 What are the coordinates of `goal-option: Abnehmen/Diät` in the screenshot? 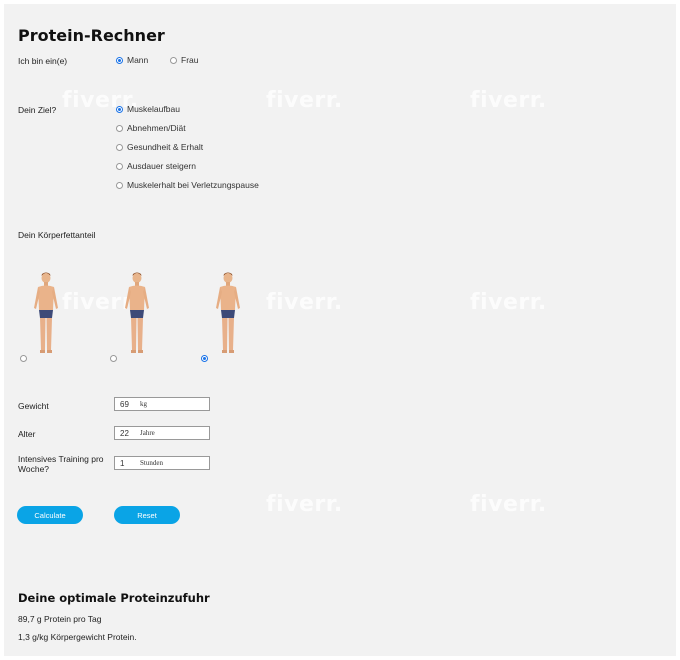 It's located at (151, 128).